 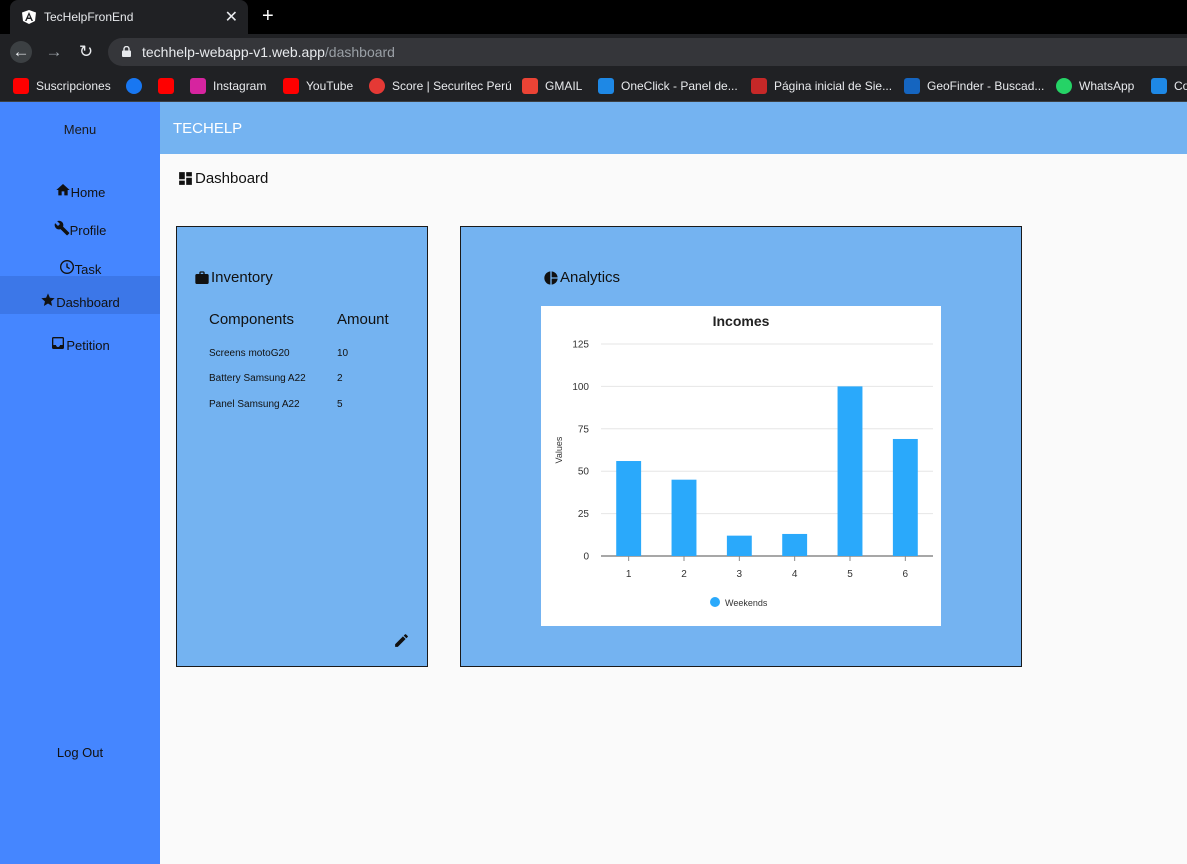 I want to click on x-tick-label: 1, so click(x=629, y=574).